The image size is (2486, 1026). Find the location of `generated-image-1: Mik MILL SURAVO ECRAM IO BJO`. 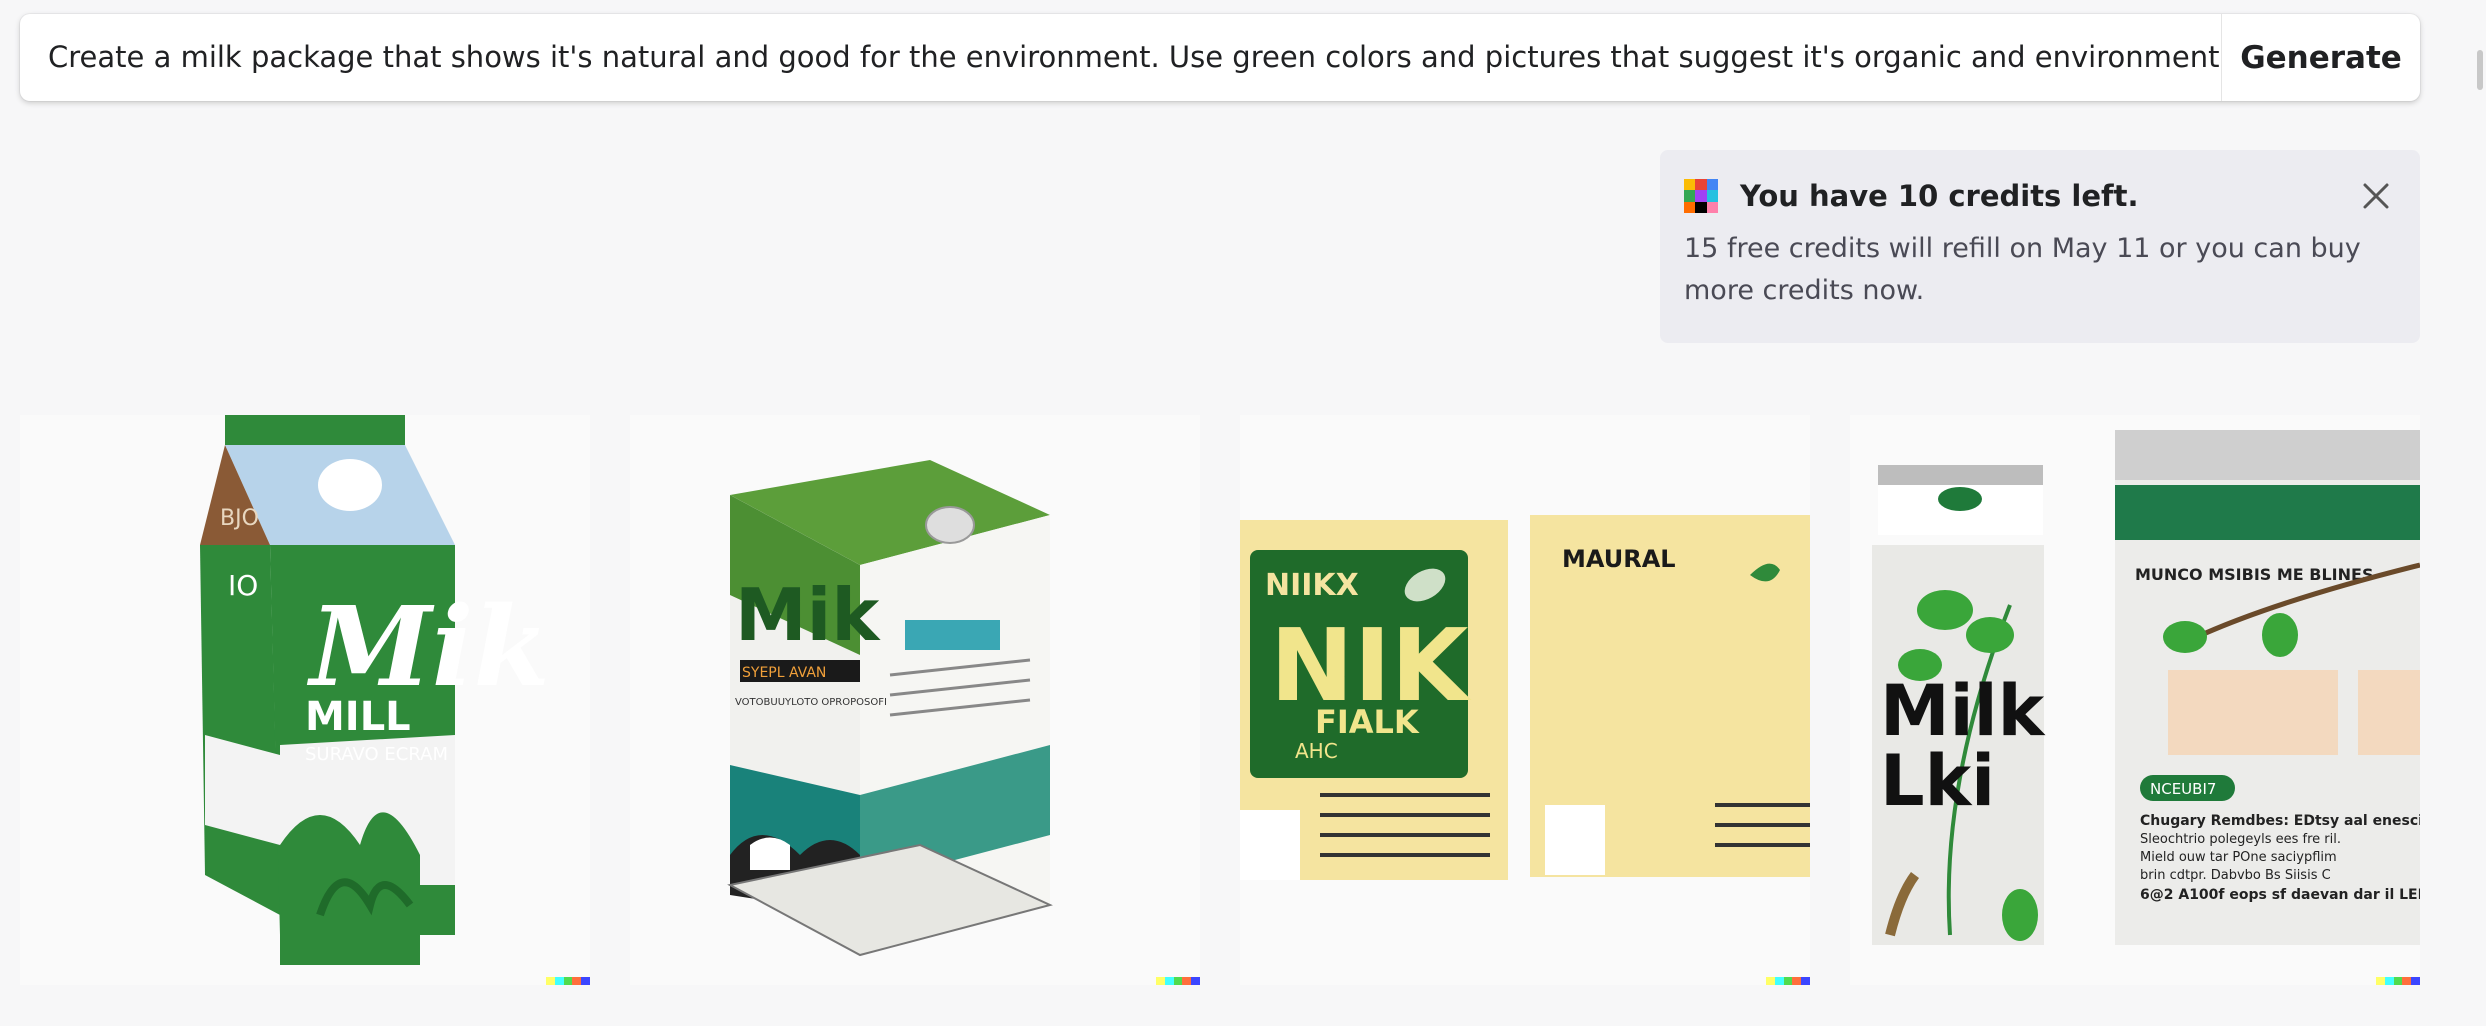

generated-image-1: Mik MILL SURAVO ECRAM IO BJO is located at coordinates (305, 700).